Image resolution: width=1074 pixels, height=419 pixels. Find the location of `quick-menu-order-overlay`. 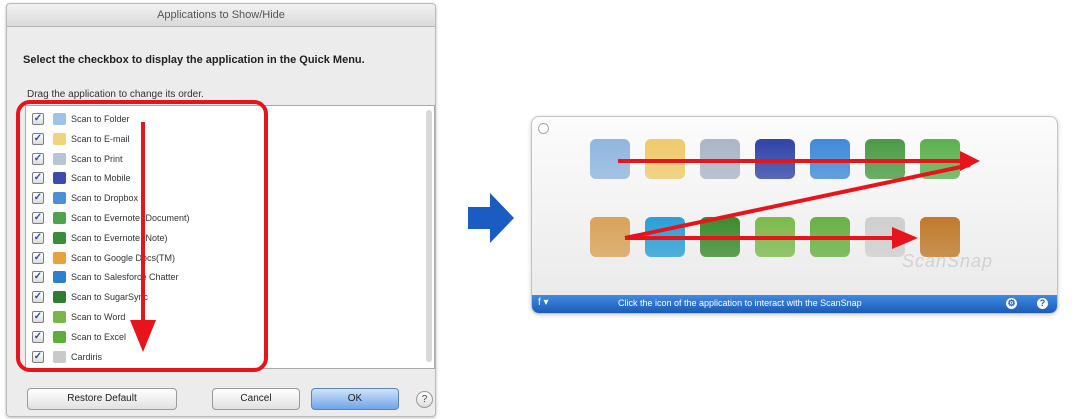

quick-menu-order-overlay is located at coordinates (799, 200).